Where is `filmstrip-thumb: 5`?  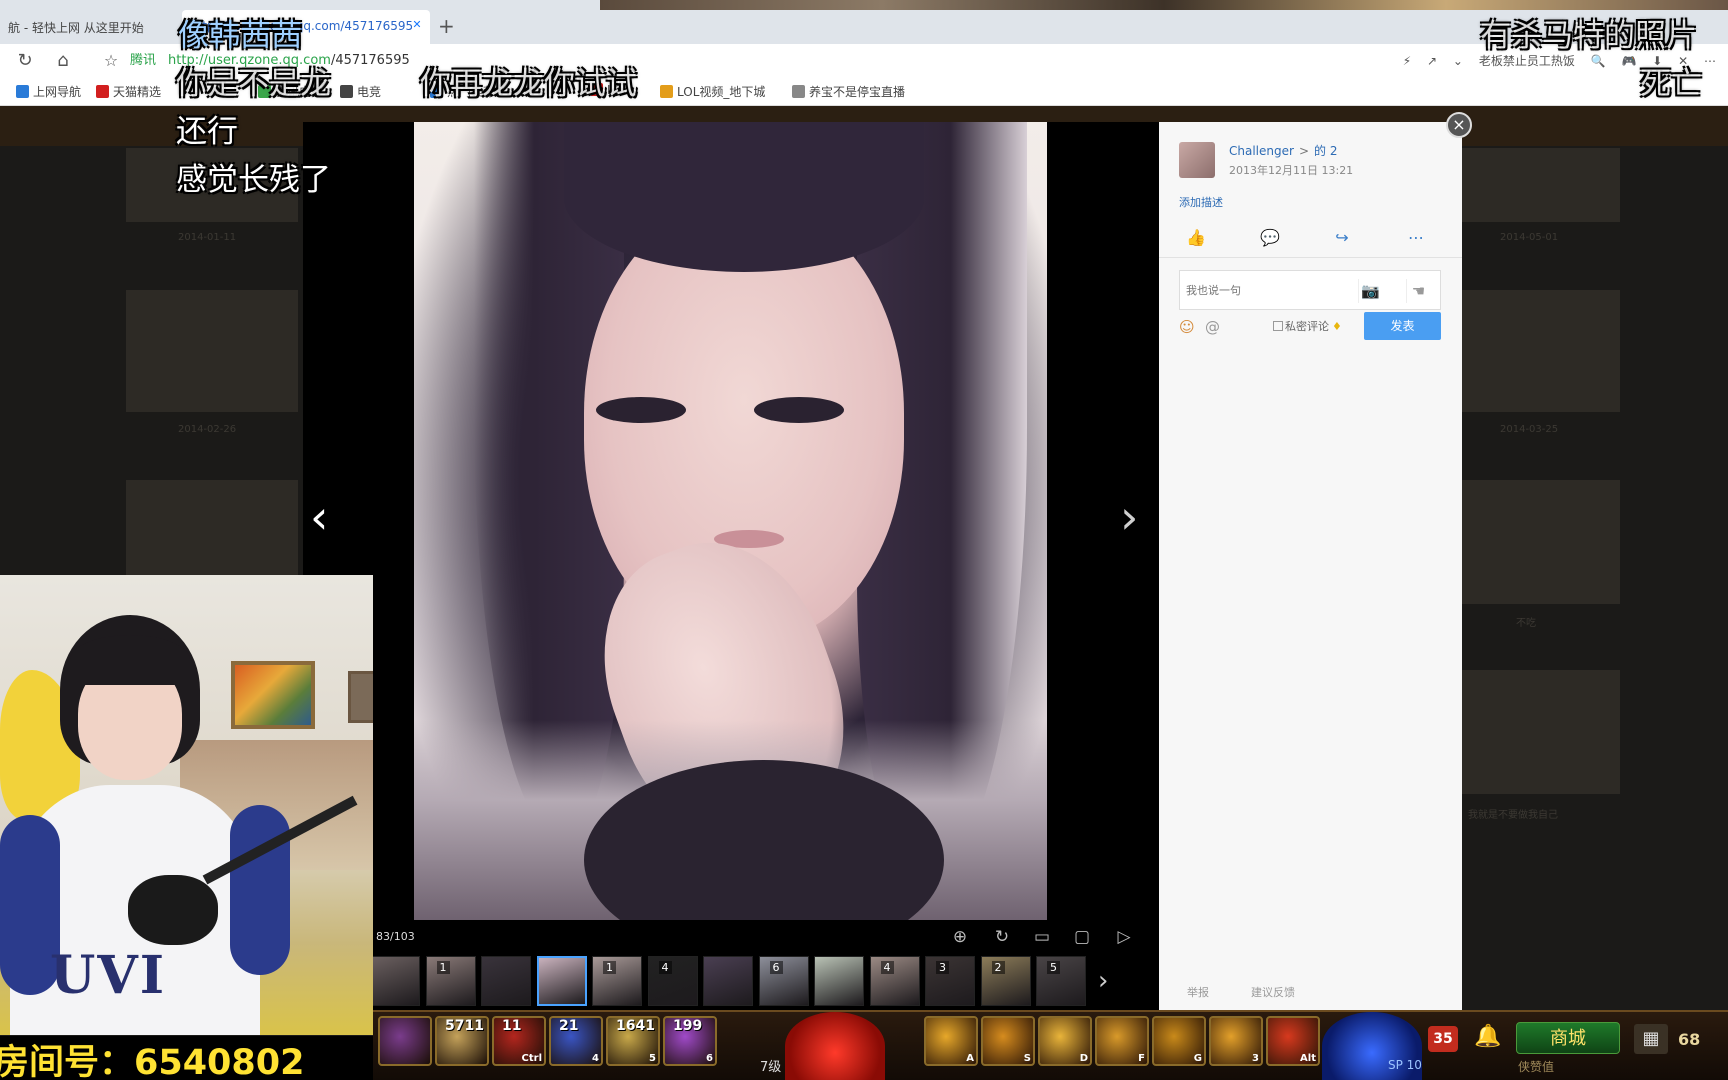
filmstrip-thumb: 5 is located at coordinates (1061, 981).